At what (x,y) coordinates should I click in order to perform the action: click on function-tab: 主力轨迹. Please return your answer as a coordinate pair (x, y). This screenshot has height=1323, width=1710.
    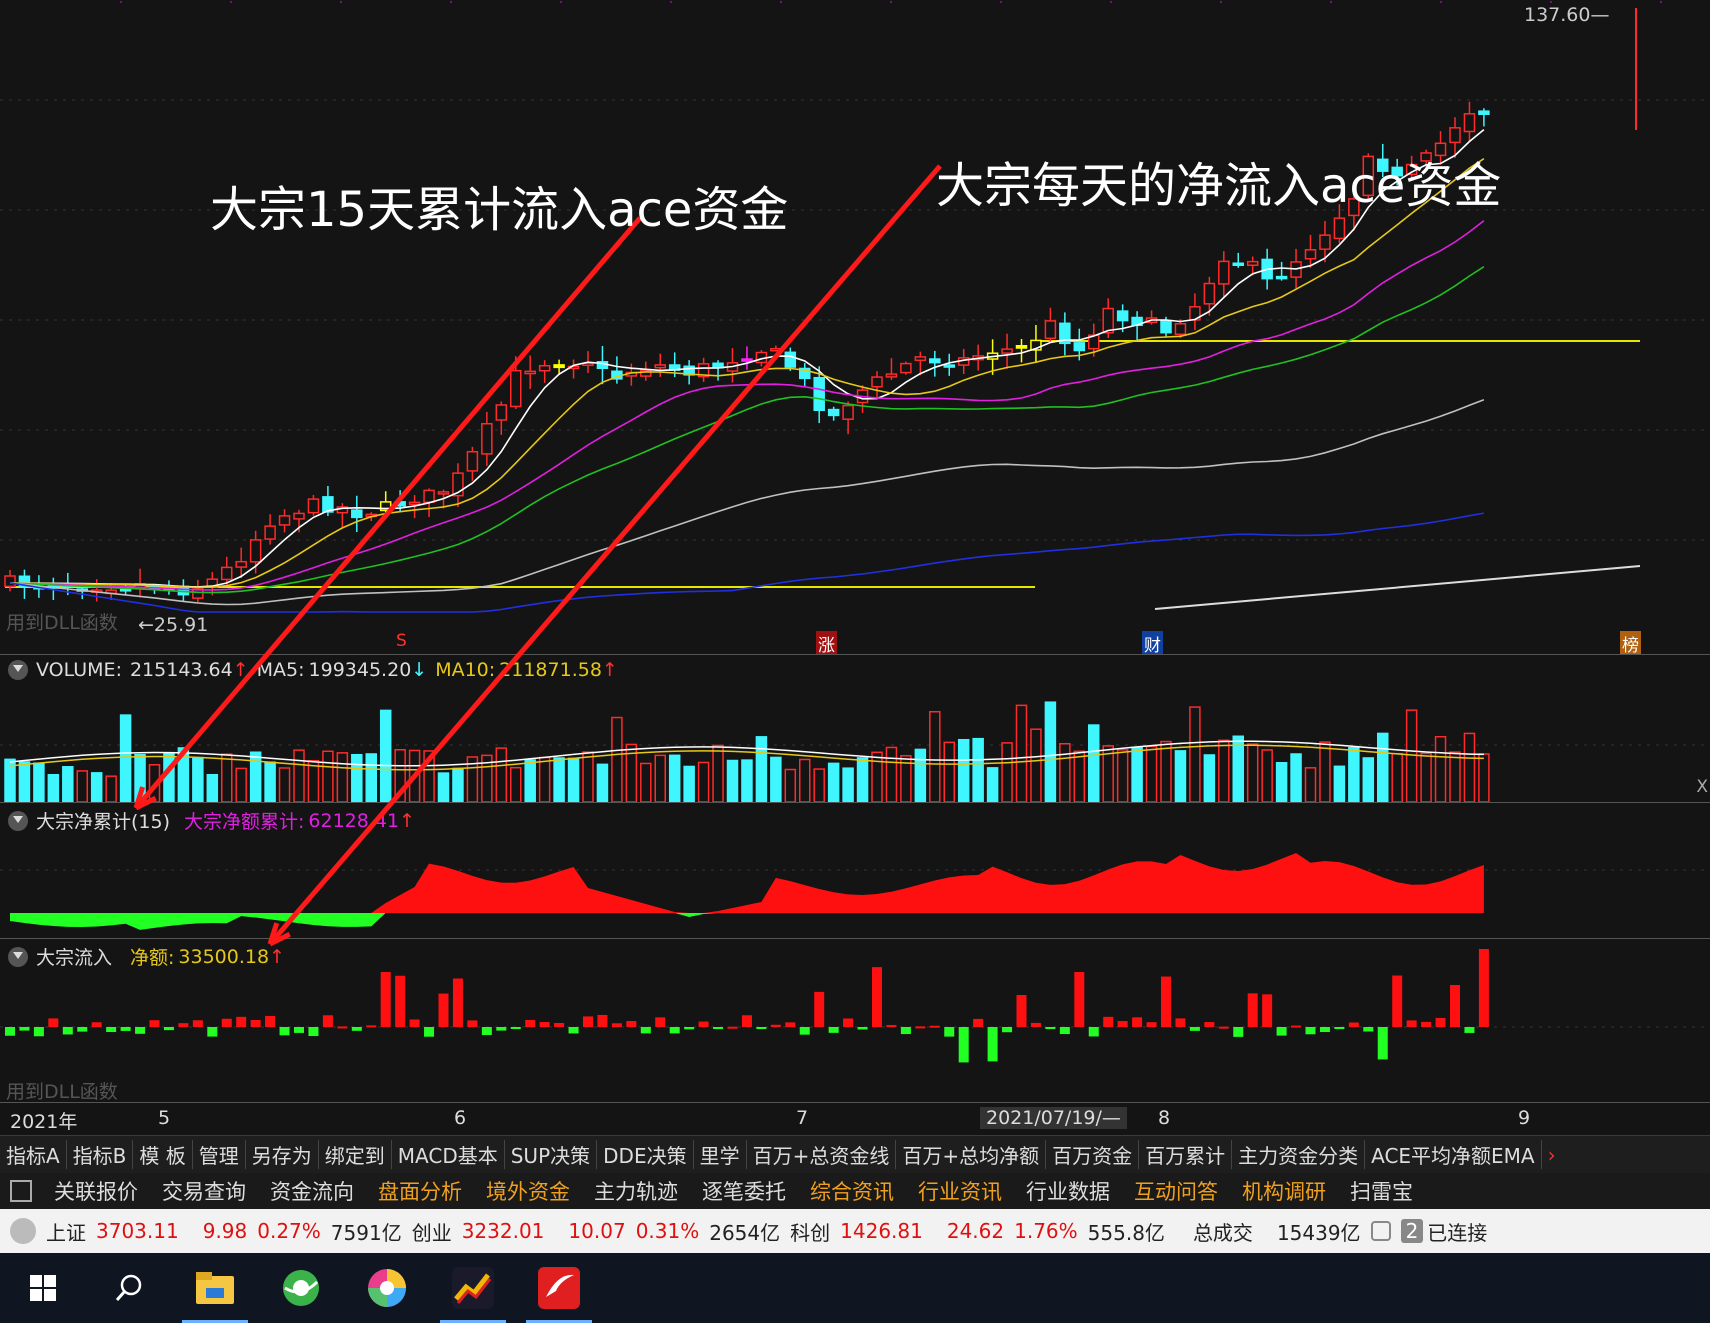
    Looking at the image, I should click on (636, 1191).